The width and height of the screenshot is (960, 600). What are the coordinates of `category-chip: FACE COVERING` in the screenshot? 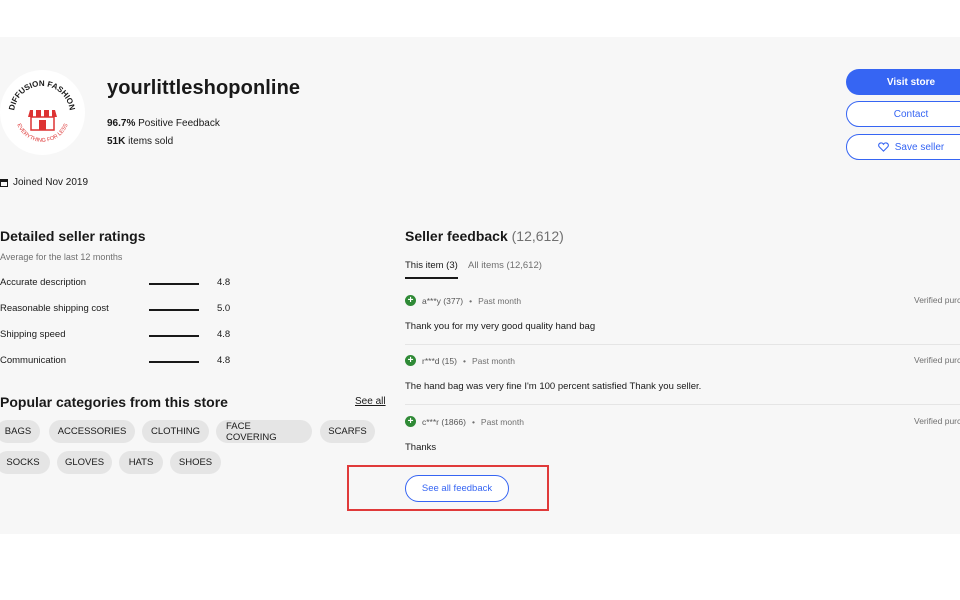 It's located at (264, 431).